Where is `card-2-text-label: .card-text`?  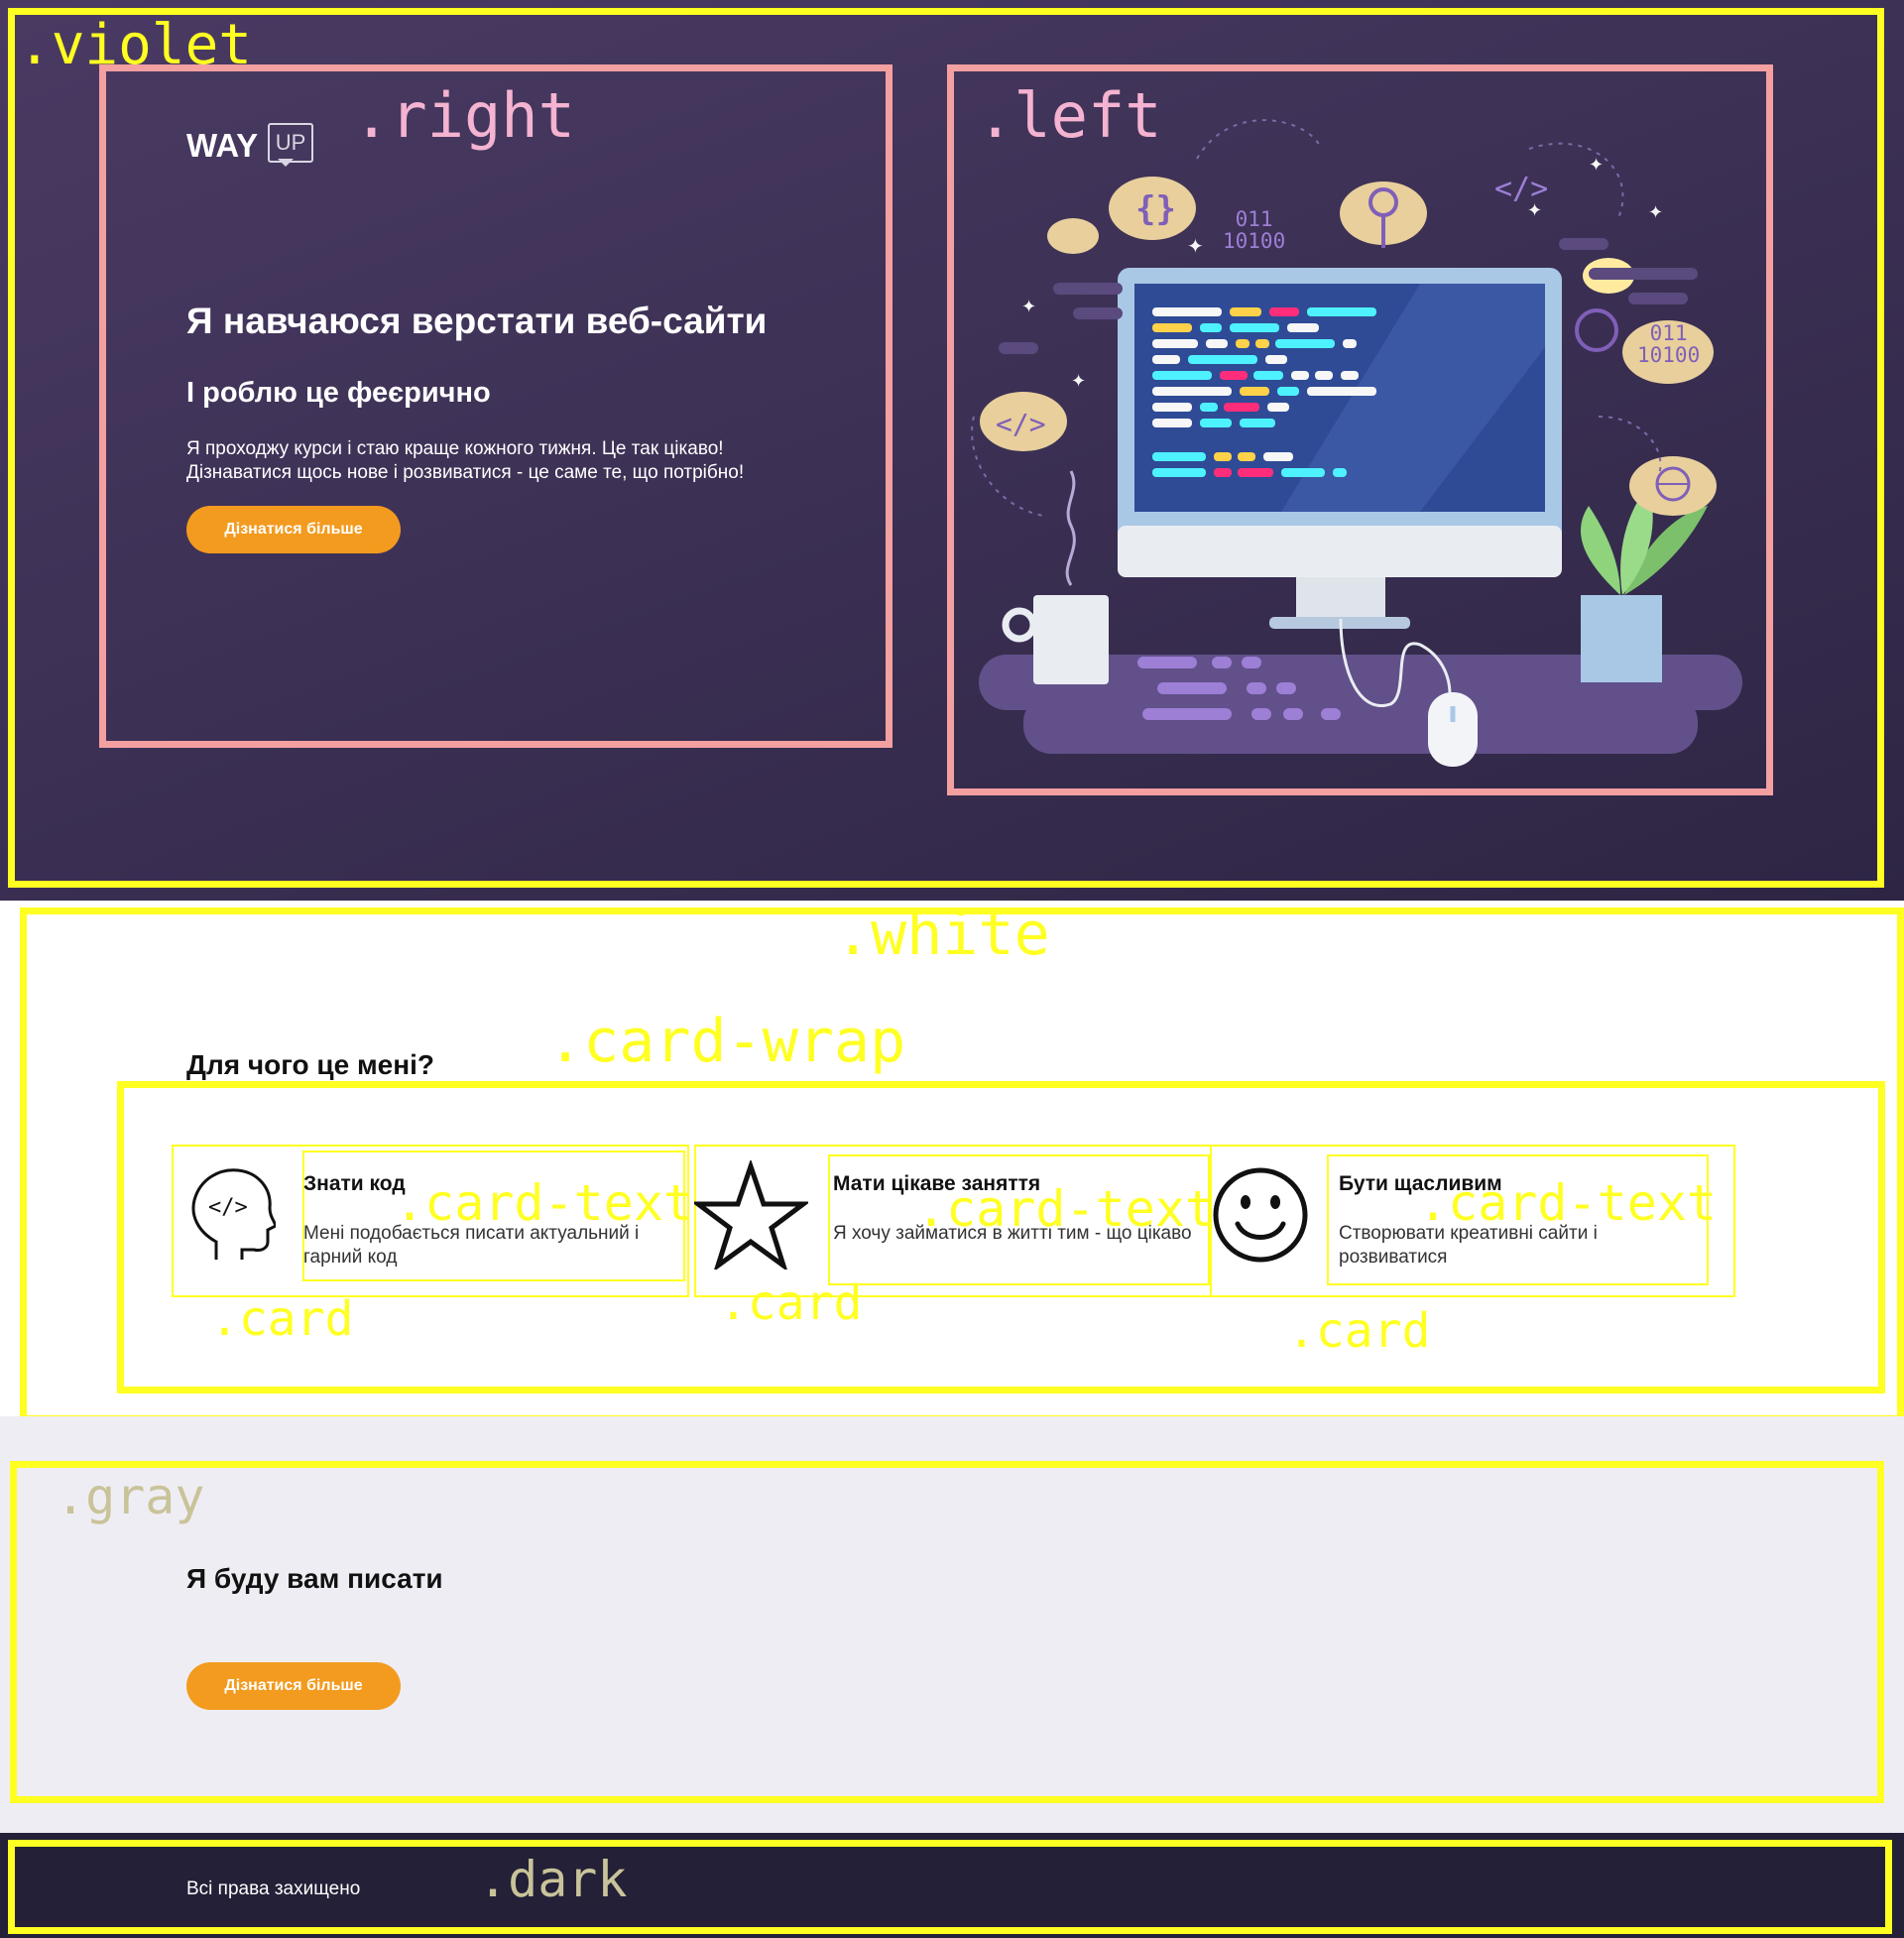 card-2-text-label: .card-text is located at coordinates (1066, 1209).